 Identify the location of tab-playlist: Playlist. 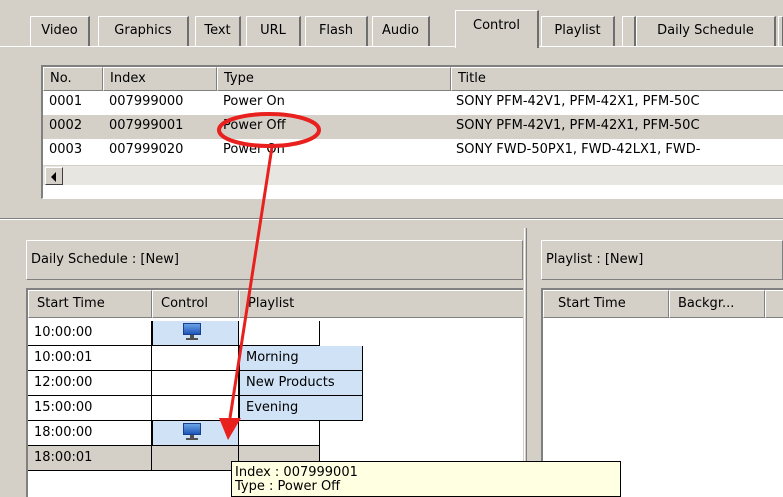
(578, 31).